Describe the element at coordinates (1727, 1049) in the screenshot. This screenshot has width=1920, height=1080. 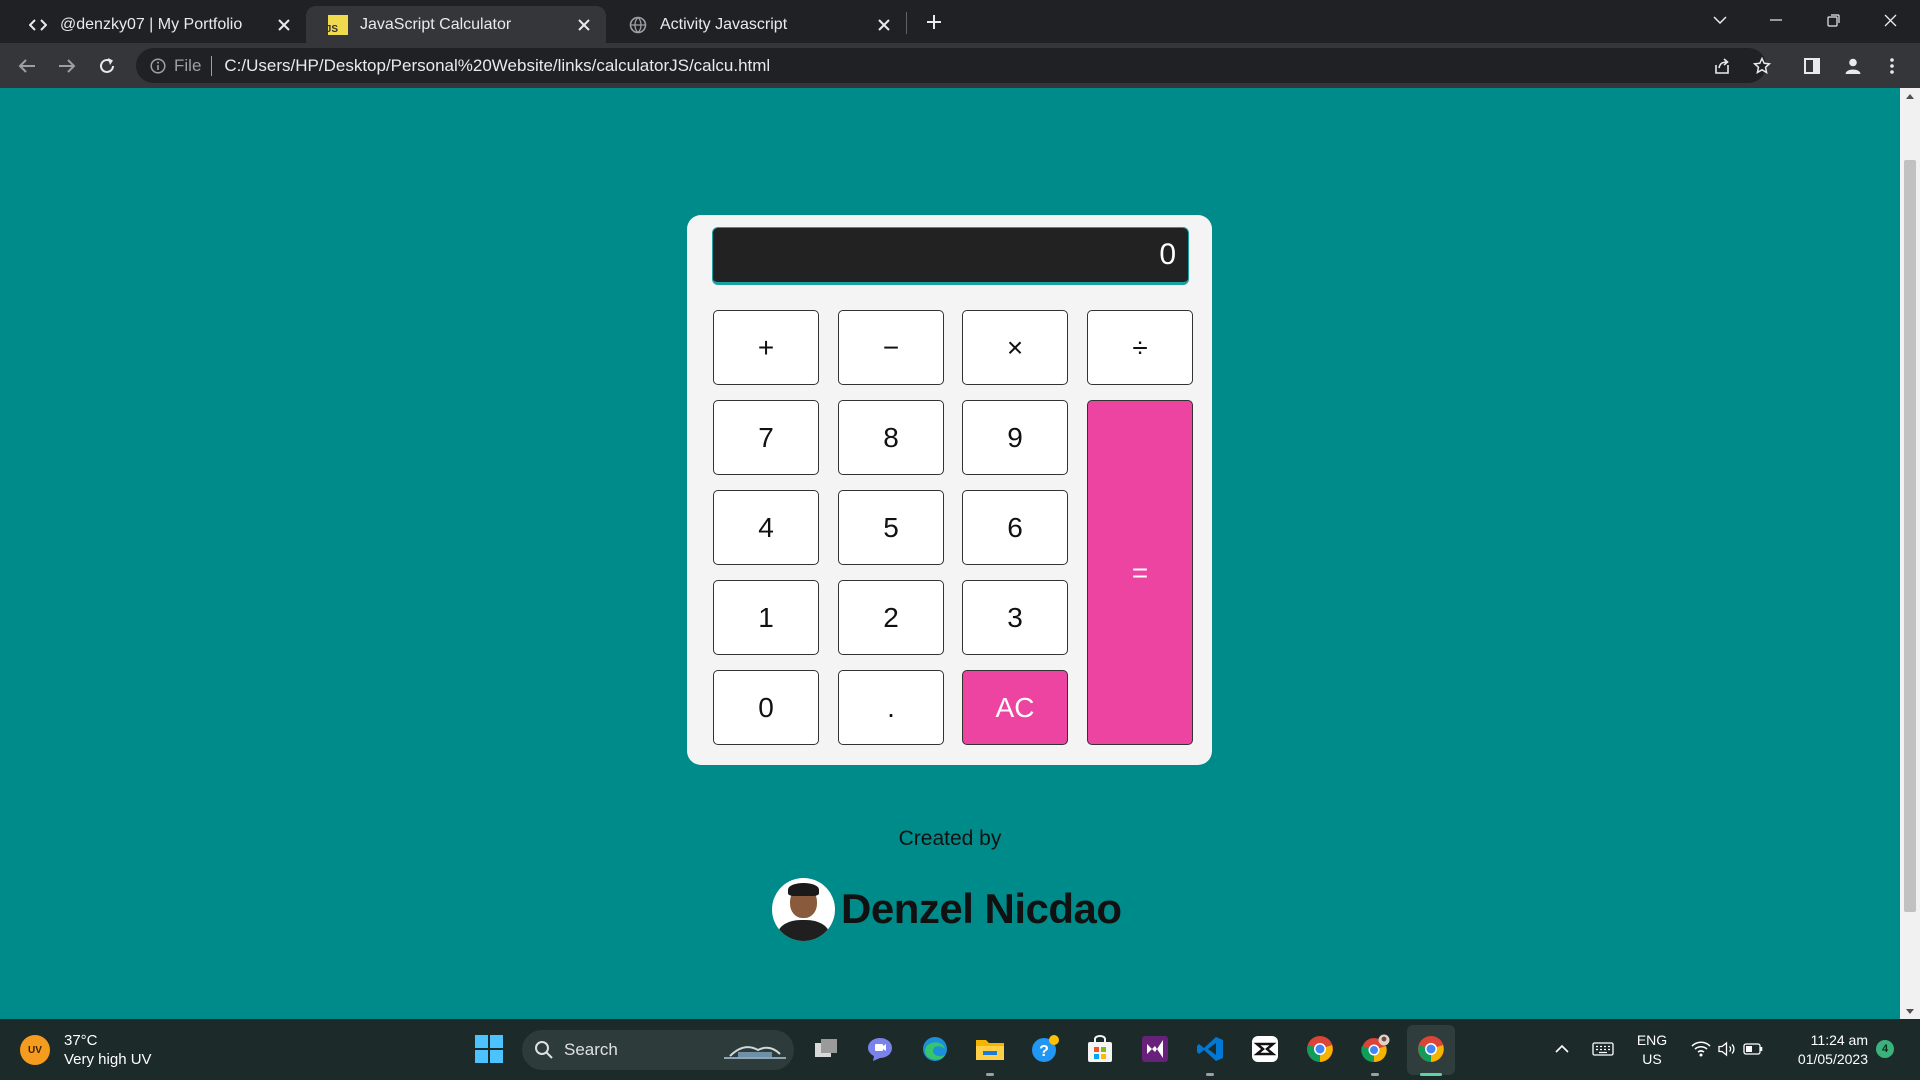
I see `quick-settings-button` at that location.